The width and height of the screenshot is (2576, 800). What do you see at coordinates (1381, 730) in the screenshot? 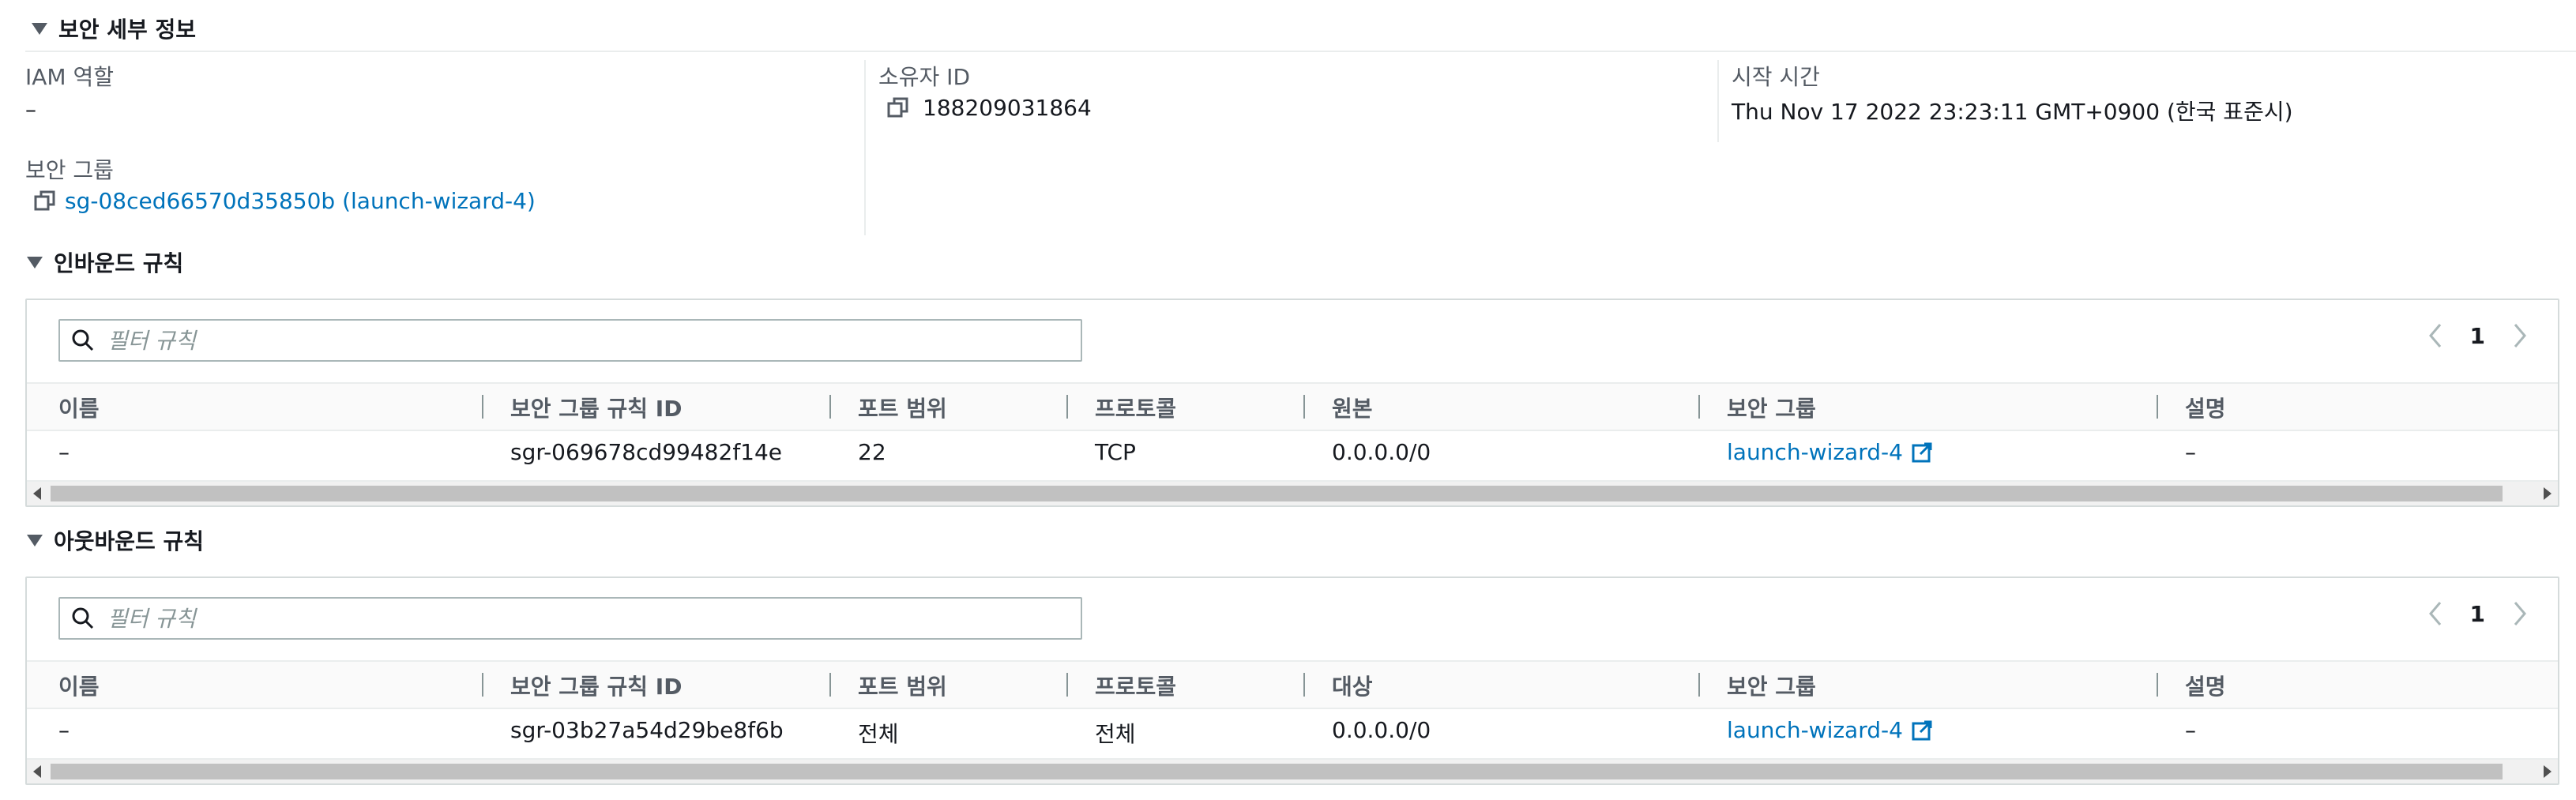
I see `cell-destination: 0.0.0.0/0` at bounding box center [1381, 730].